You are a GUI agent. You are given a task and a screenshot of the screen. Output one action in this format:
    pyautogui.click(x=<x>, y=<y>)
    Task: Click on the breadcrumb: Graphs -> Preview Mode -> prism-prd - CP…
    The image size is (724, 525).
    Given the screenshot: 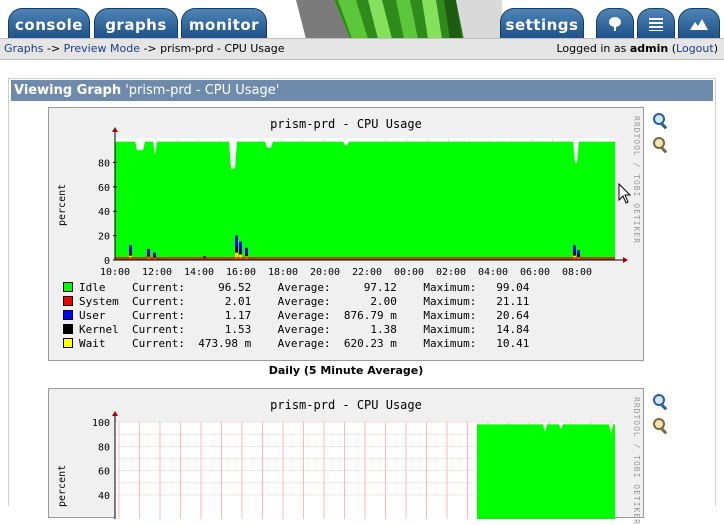 What is the action you would take?
    pyautogui.click(x=144, y=48)
    